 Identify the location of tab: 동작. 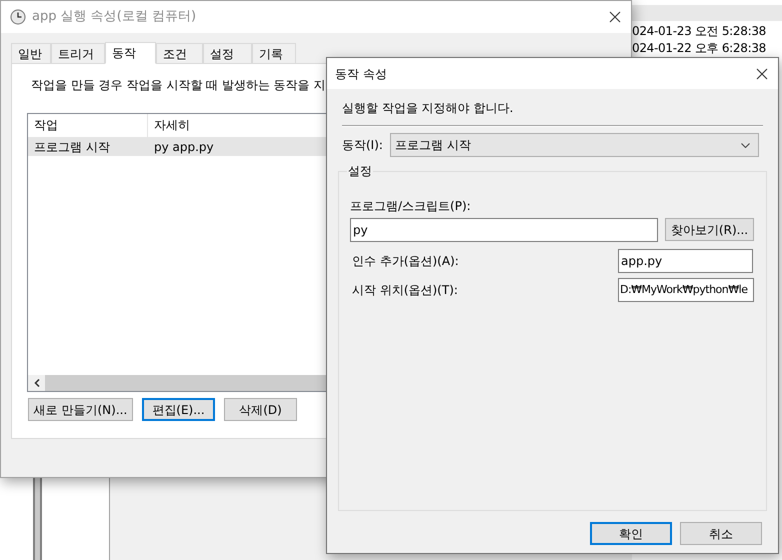
(130, 53).